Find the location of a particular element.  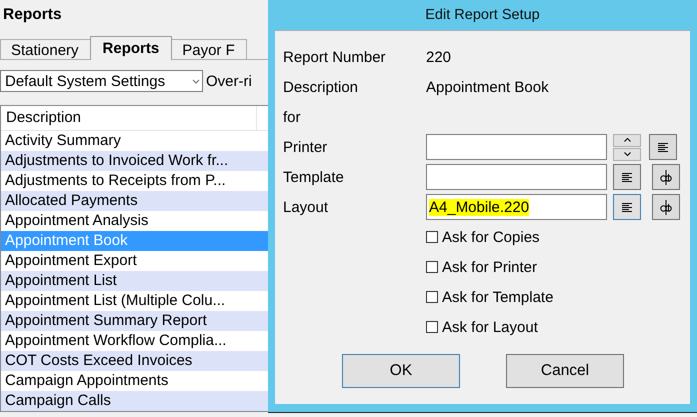

spin-down-button is located at coordinates (627, 154).